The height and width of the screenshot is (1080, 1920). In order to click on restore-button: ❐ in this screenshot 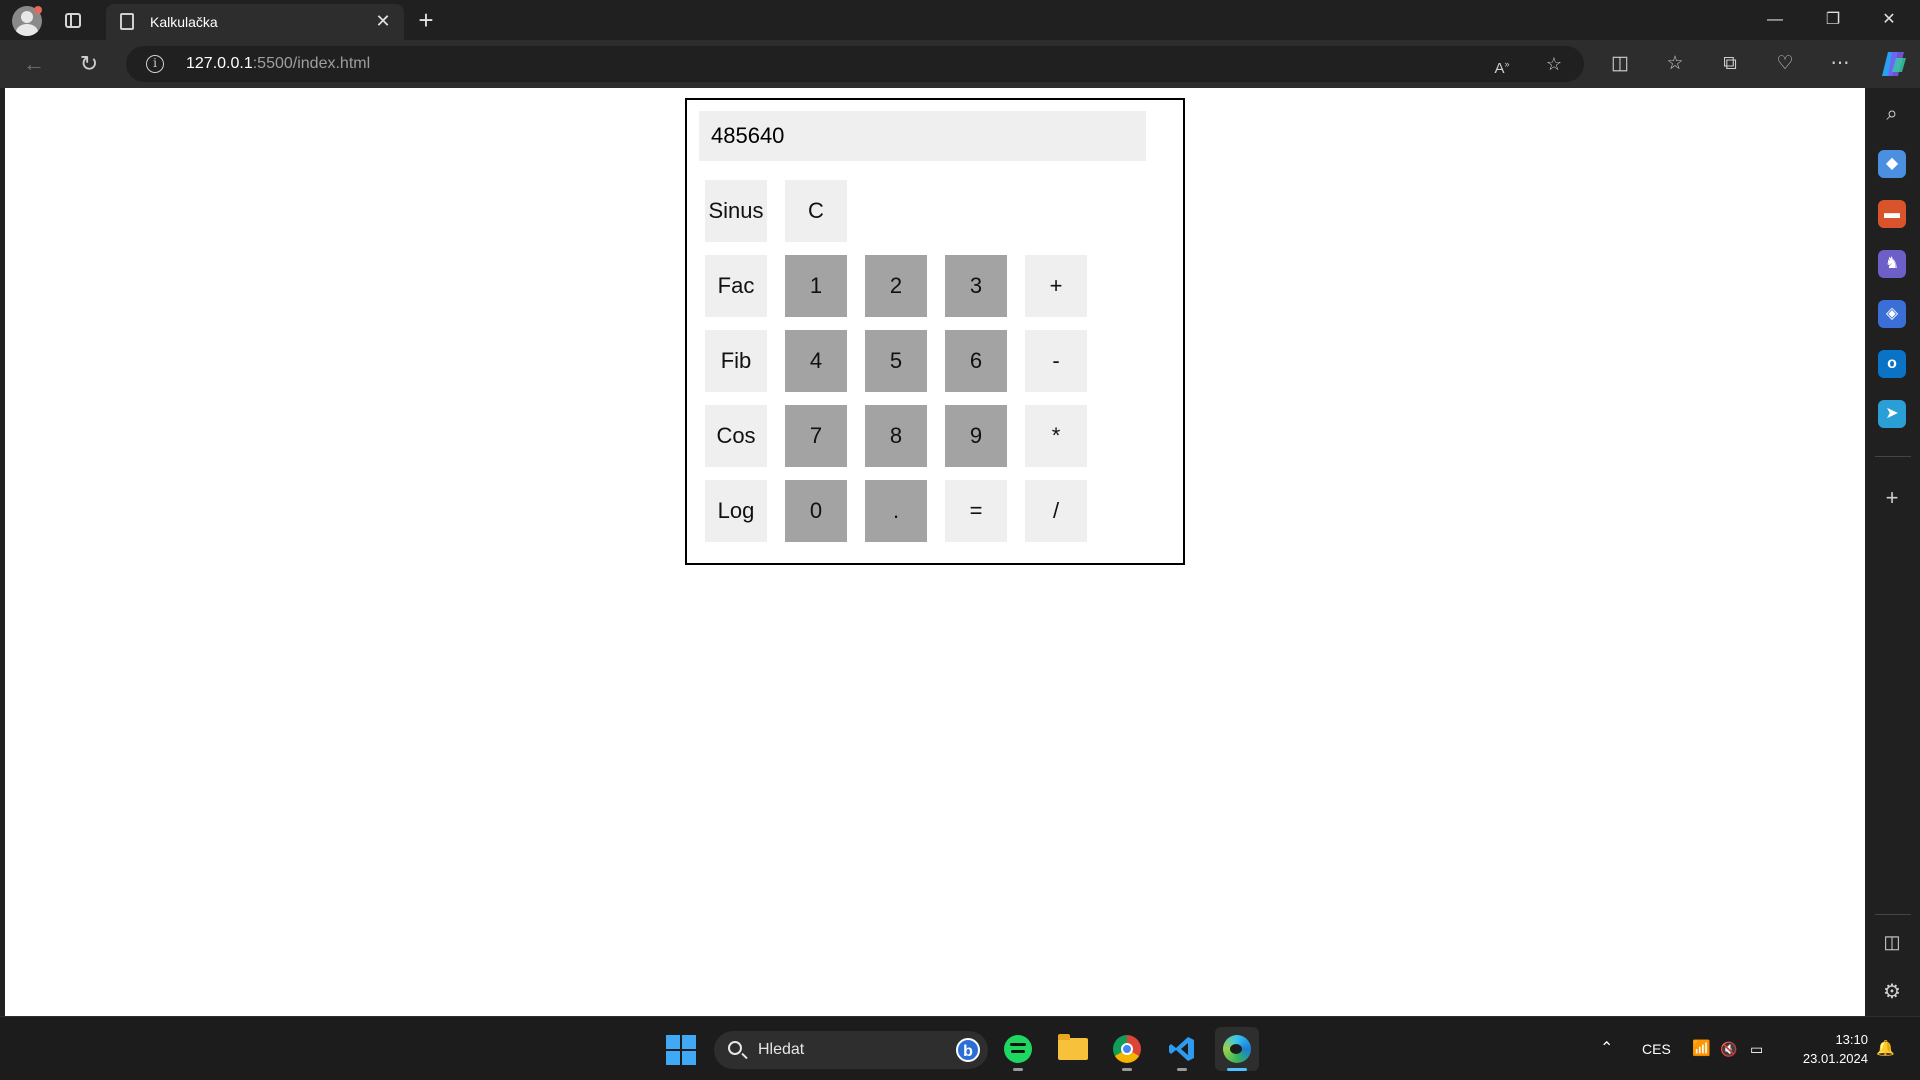, I will do `click(1833, 20)`.